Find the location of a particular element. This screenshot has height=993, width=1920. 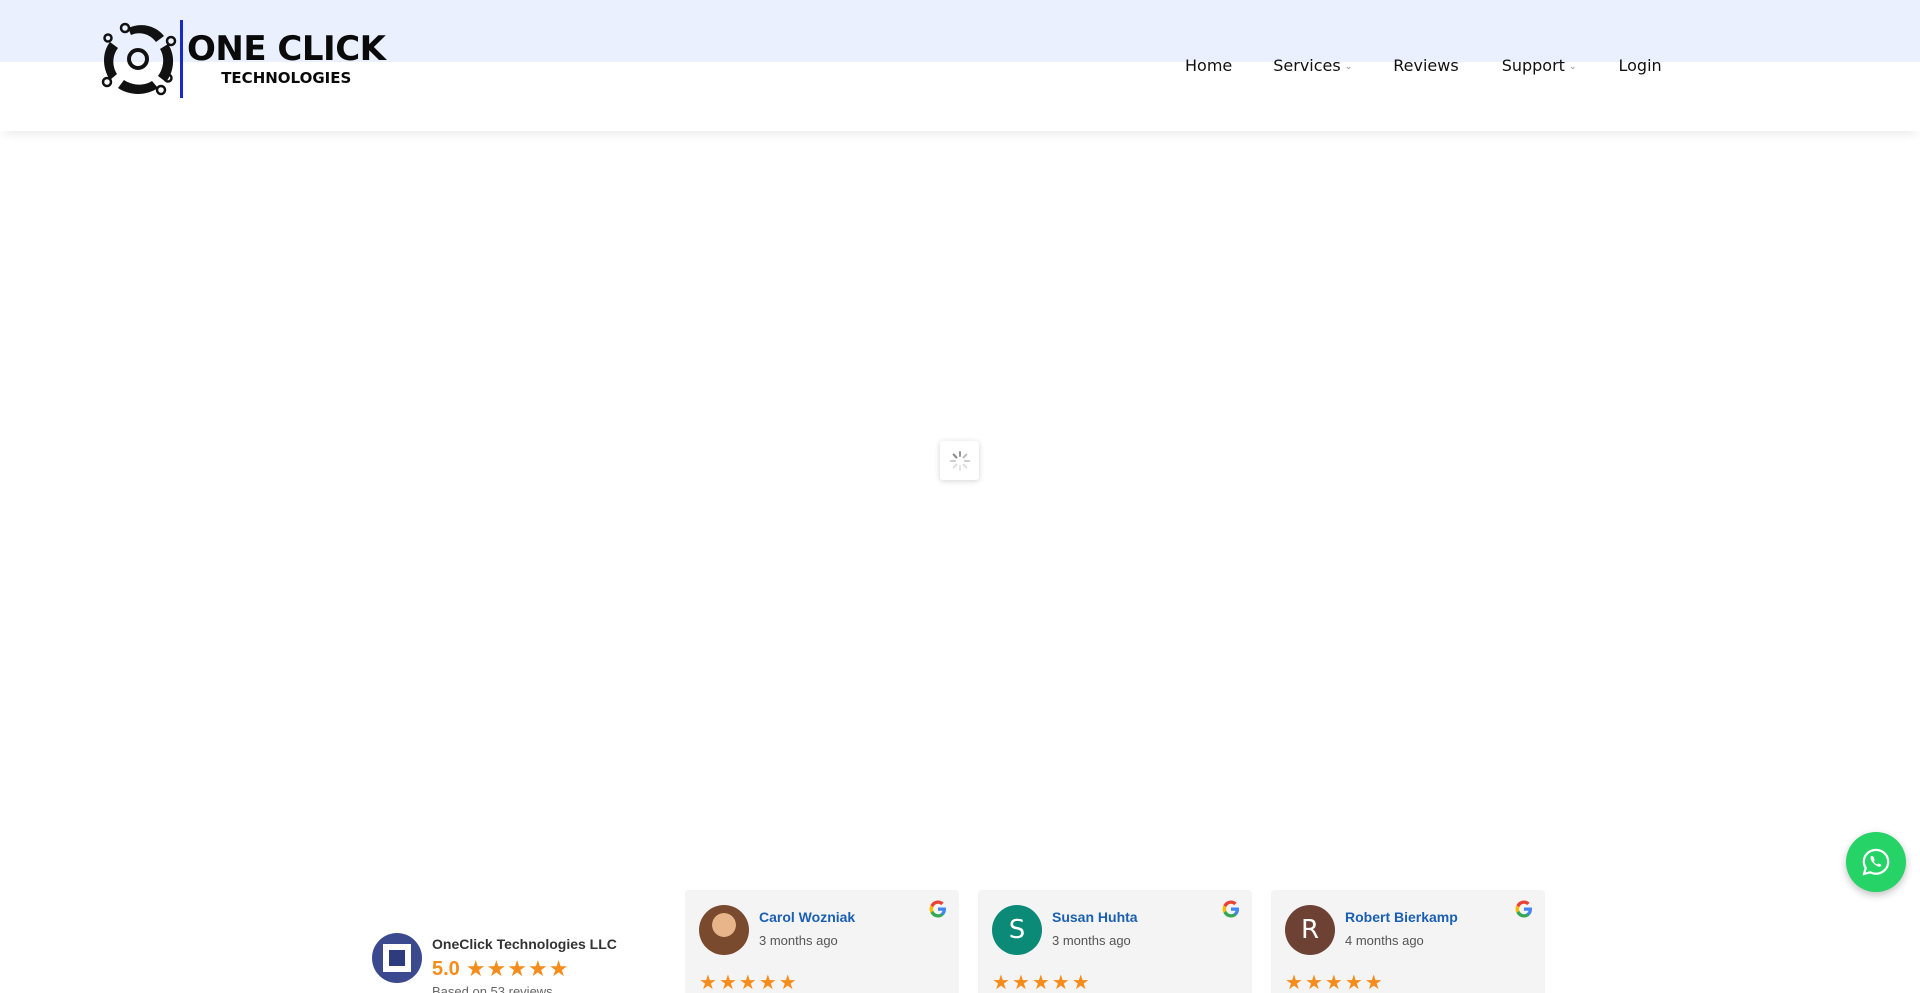

nav-login-label: Login is located at coordinates (1640, 65).